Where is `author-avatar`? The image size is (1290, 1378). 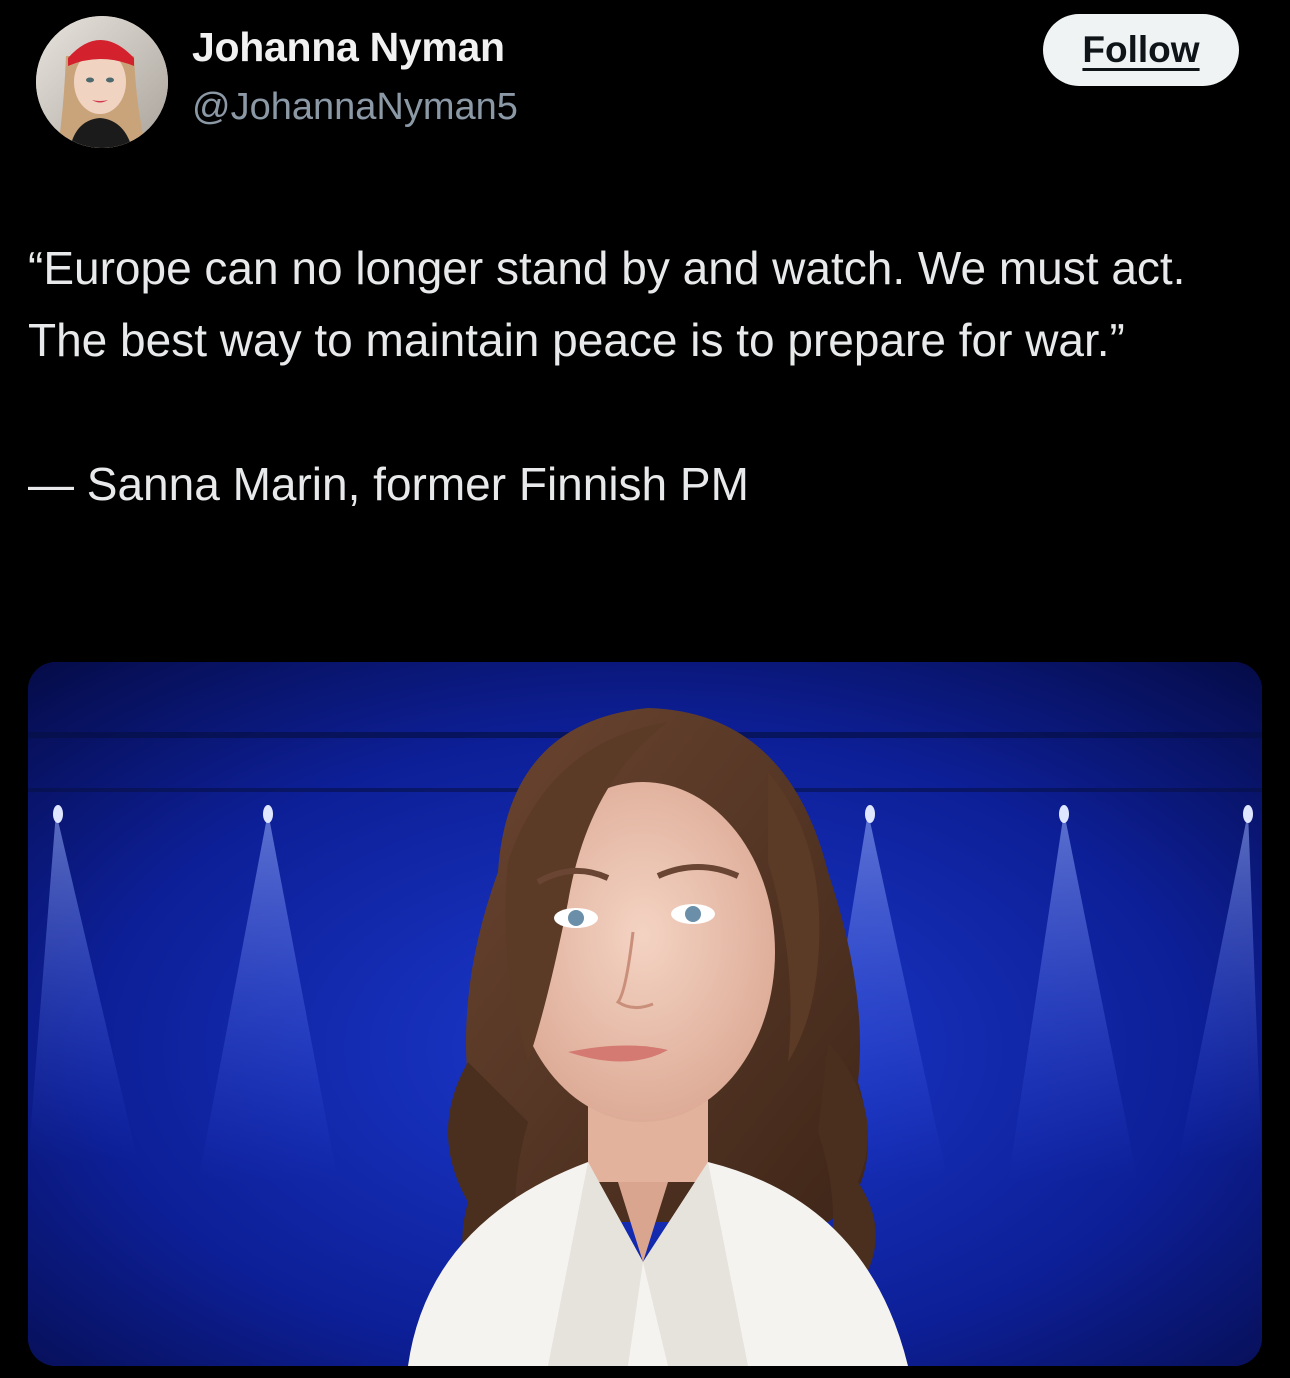 author-avatar is located at coordinates (102, 82).